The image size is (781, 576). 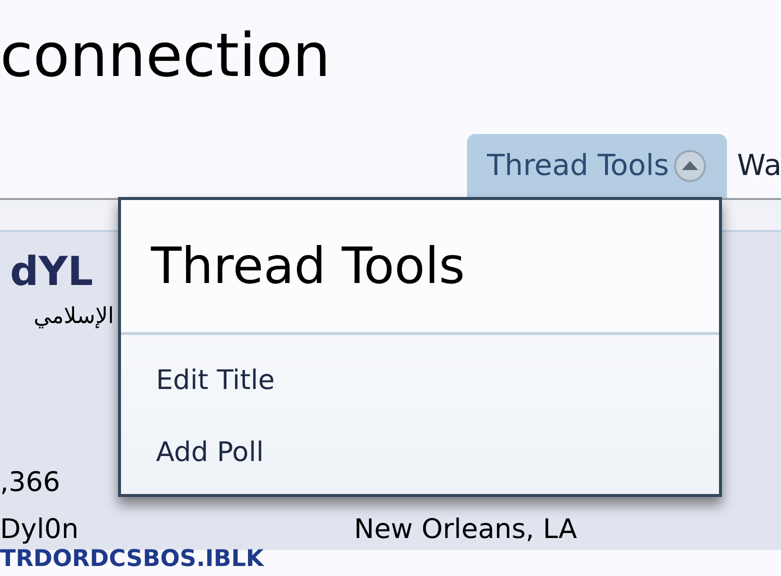 What do you see at coordinates (420, 453) in the screenshot?
I see `menu-item: Add Poll` at bounding box center [420, 453].